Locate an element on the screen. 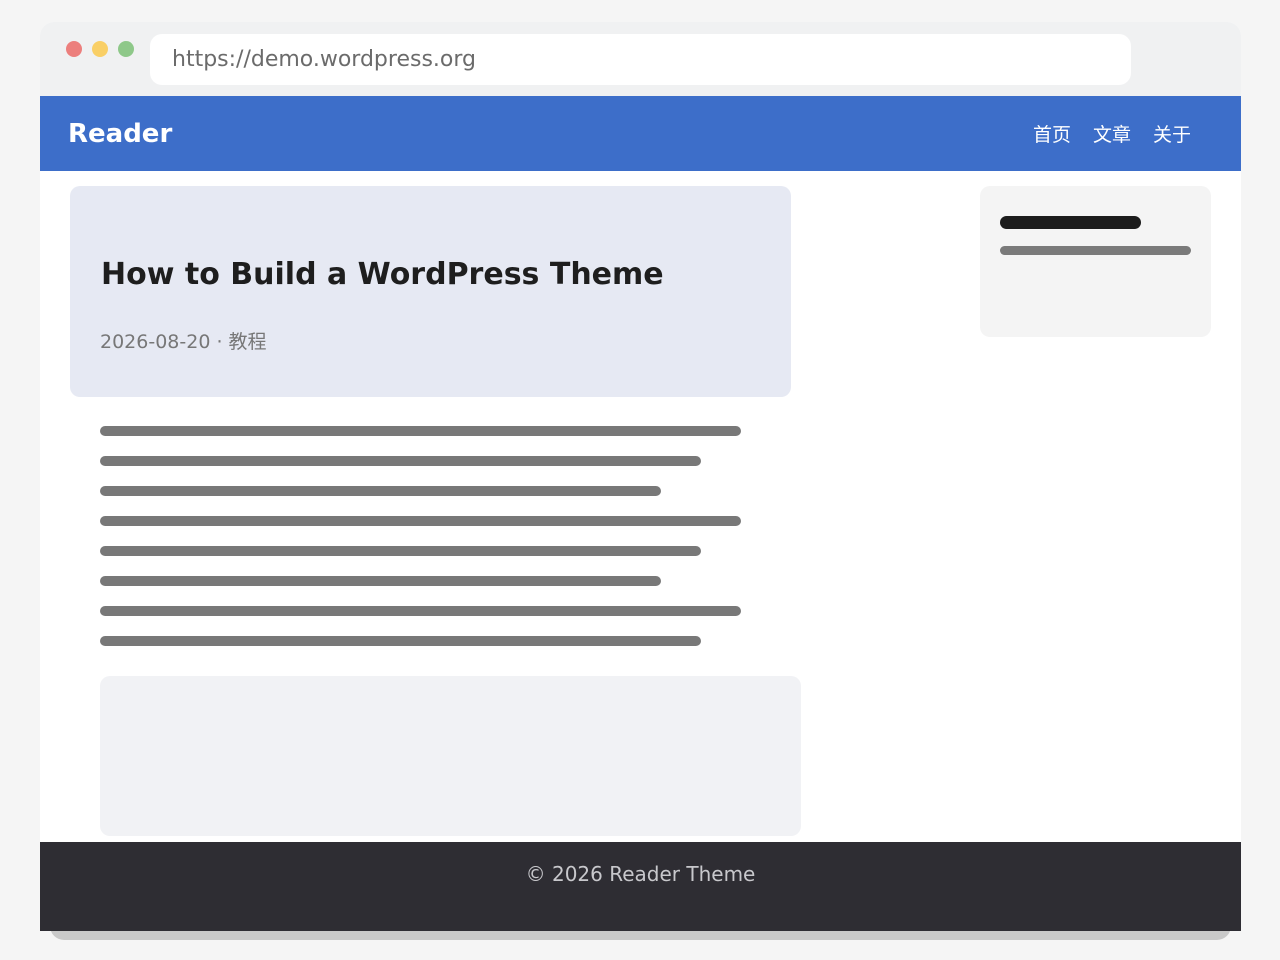  widget-text-placeholder is located at coordinates (1095, 250).